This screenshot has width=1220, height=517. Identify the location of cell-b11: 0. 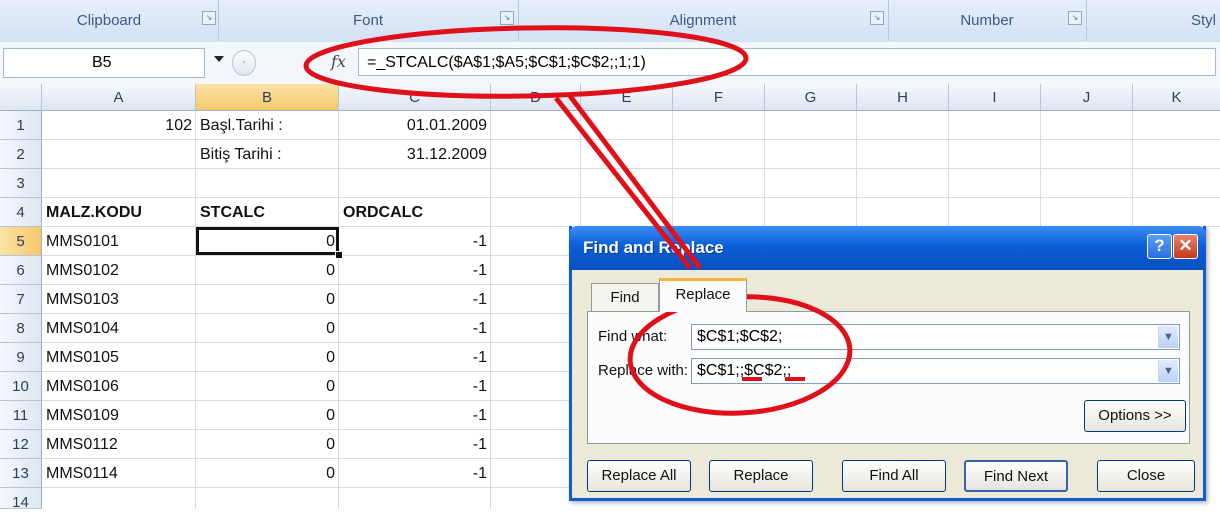
(267, 415).